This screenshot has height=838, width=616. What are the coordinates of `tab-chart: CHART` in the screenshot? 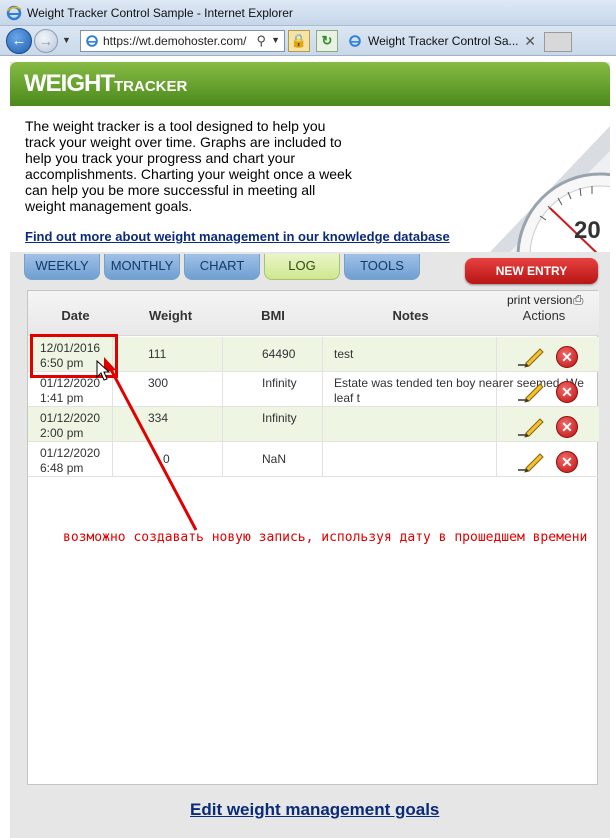 It's located at (222, 267).